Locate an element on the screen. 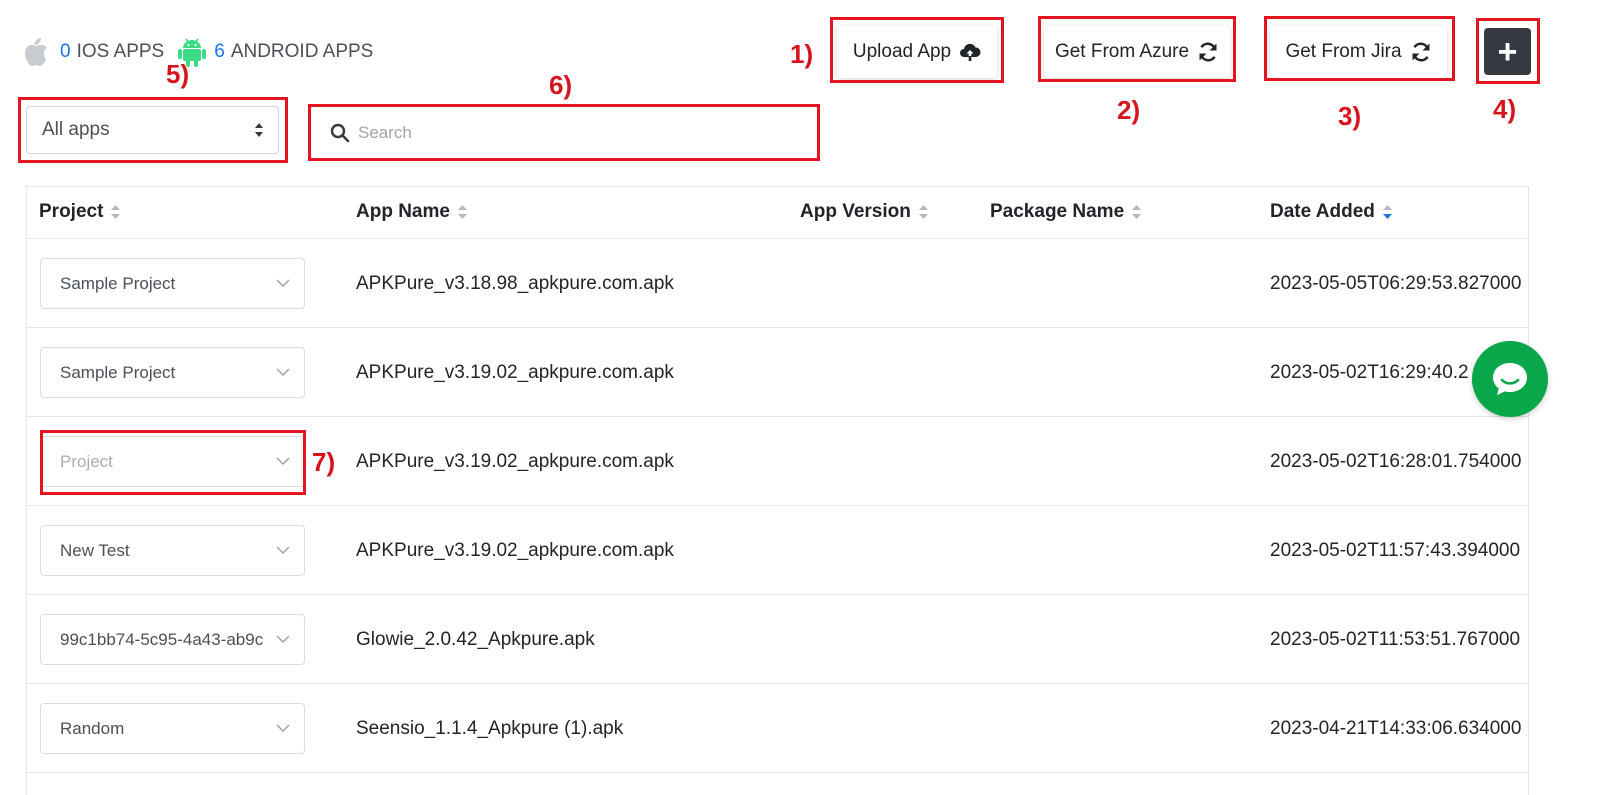 This screenshot has height=795, width=1600. project-select: Project is located at coordinates (172, 461).